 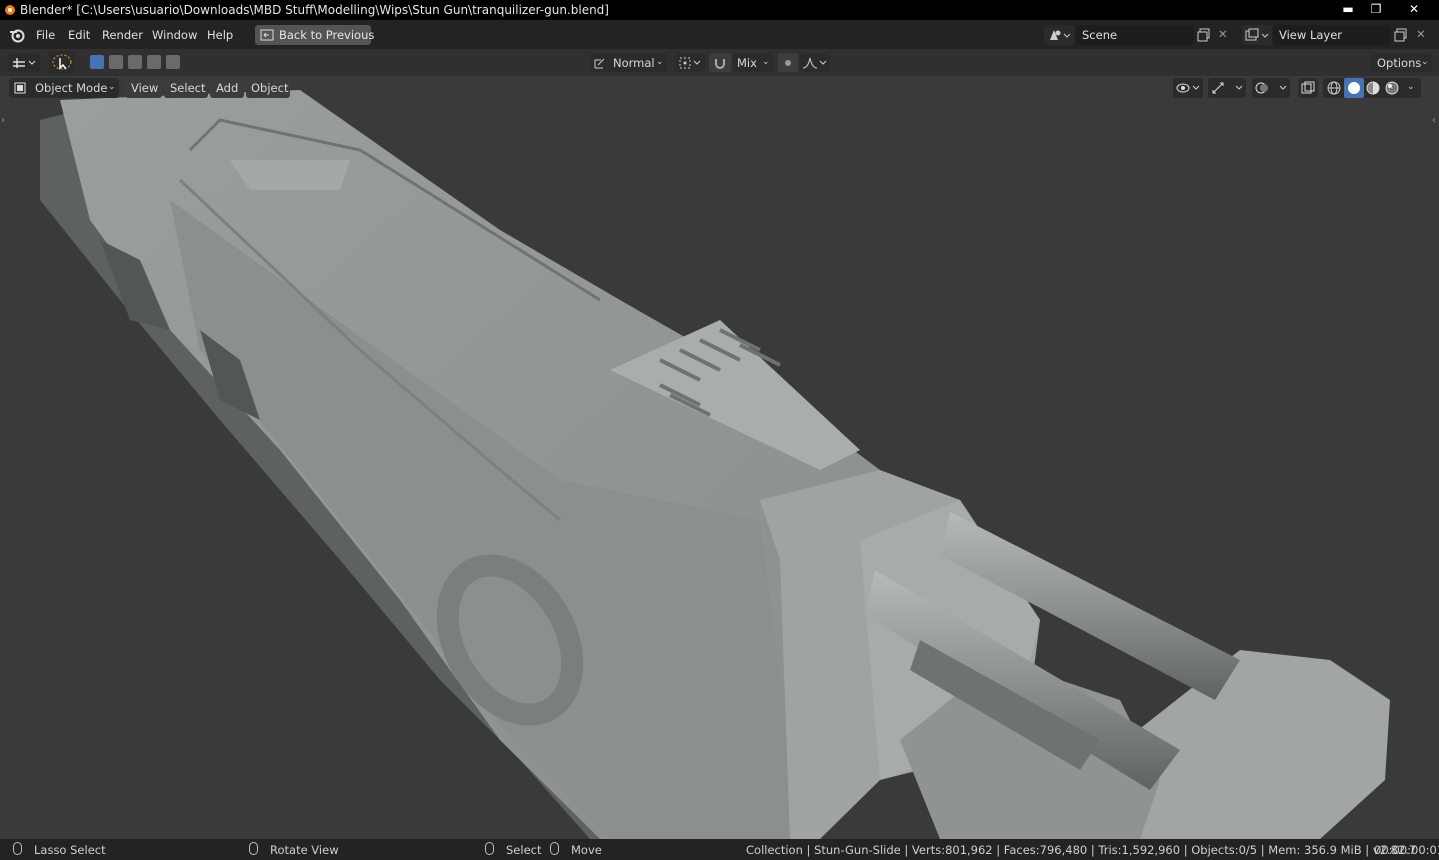 What do you see at coordinates (135, 62) in the screenshot?
I see `select-mode-subtract-icon` at bounding box center [135, 62].